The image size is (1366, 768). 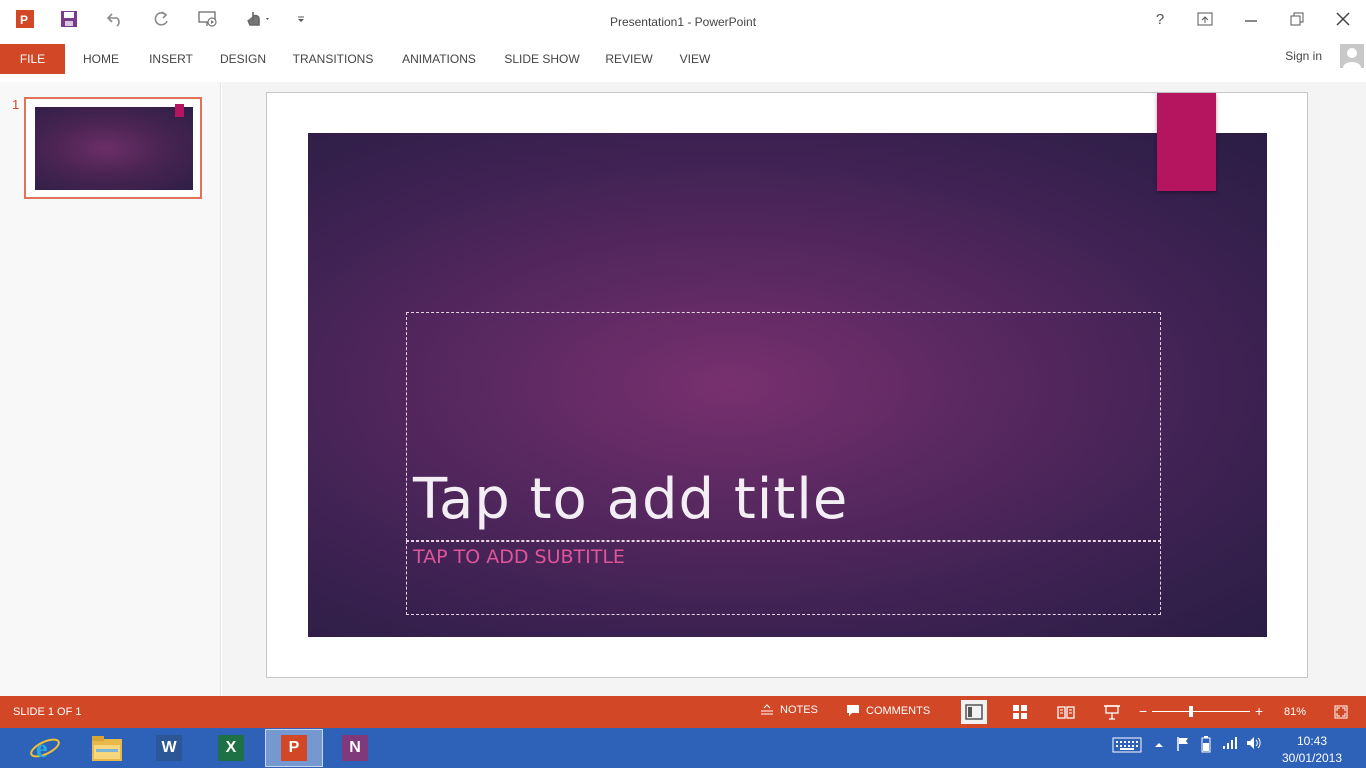 What do you see at coordinates (1312, 758) in the screenshot?
I see `clock-date: 30/01/2013` at bounding box center [1312, 758].